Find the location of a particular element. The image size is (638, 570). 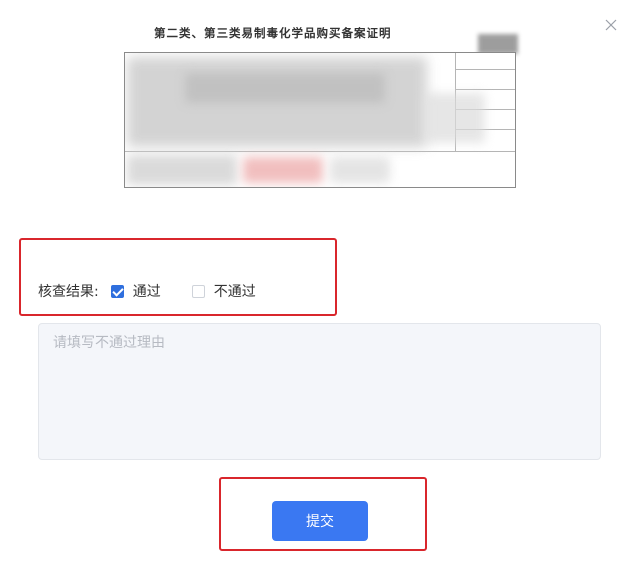

submit-button: 提交 is located at coordinates (320, 521).